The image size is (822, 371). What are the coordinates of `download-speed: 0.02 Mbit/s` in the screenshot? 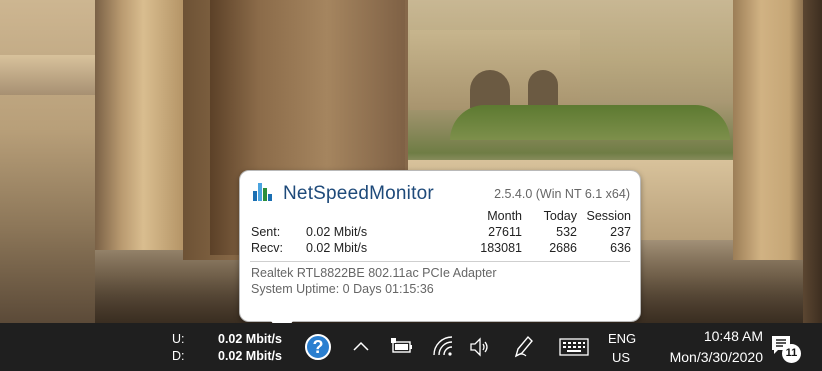 It's located at (250, 356).